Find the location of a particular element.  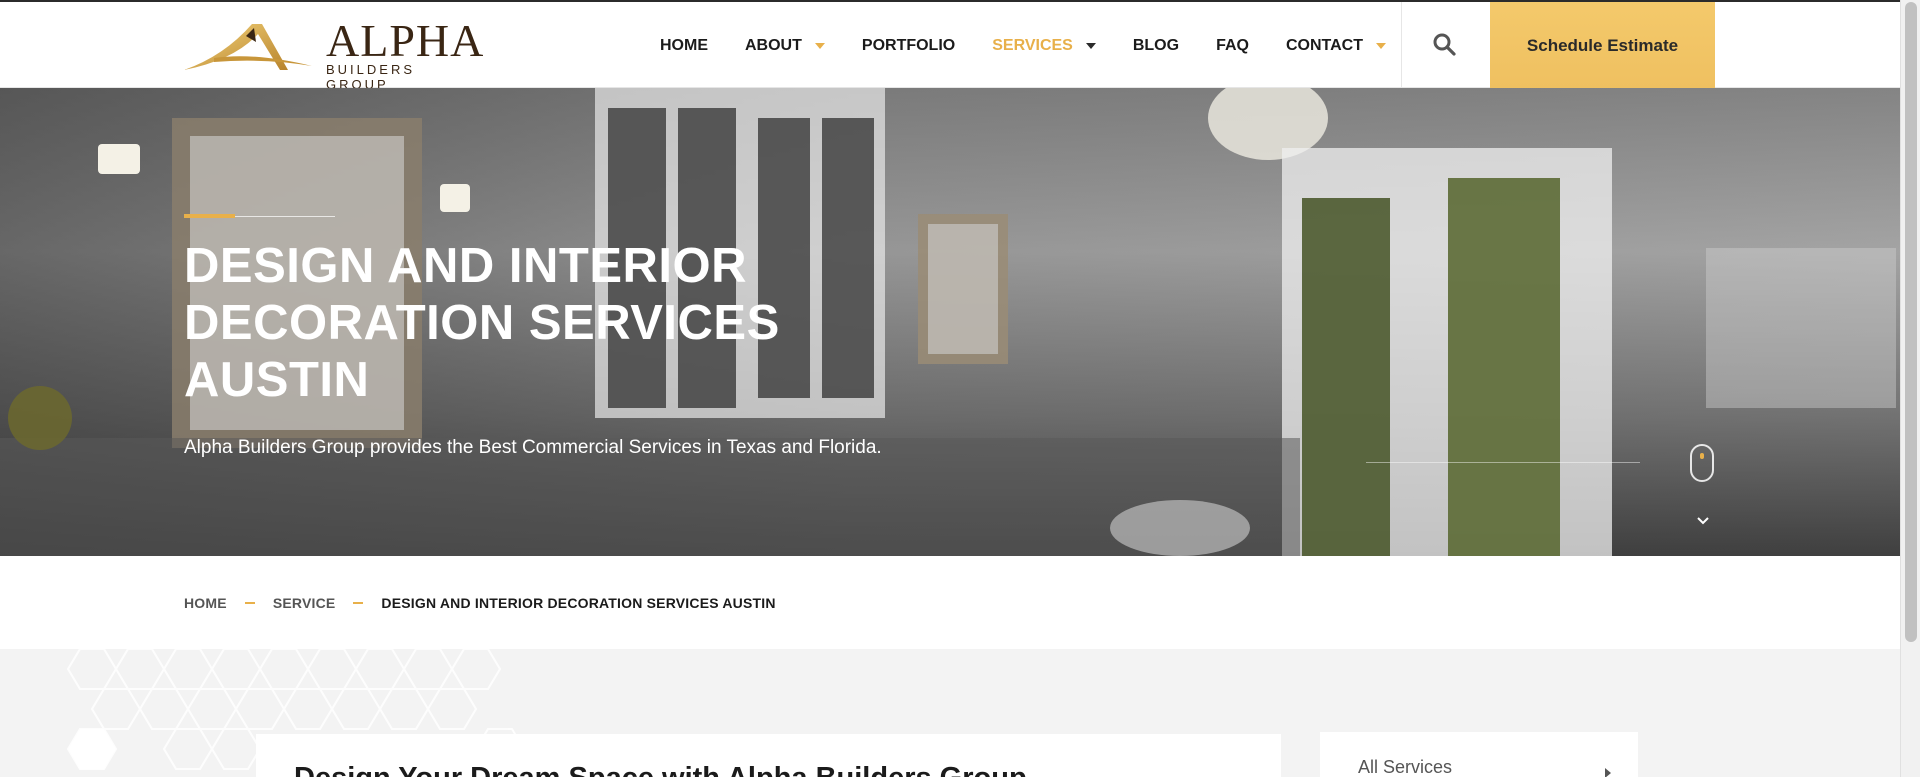

breadcrumb-home: HOME is located at coordinates (205, 603).